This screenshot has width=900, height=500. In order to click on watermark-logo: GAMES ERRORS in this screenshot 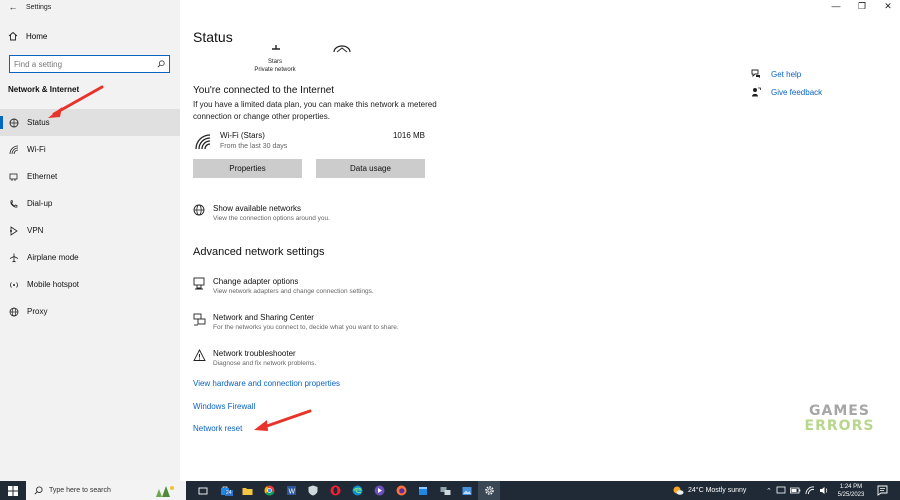, I will do `click(839, 419)`.